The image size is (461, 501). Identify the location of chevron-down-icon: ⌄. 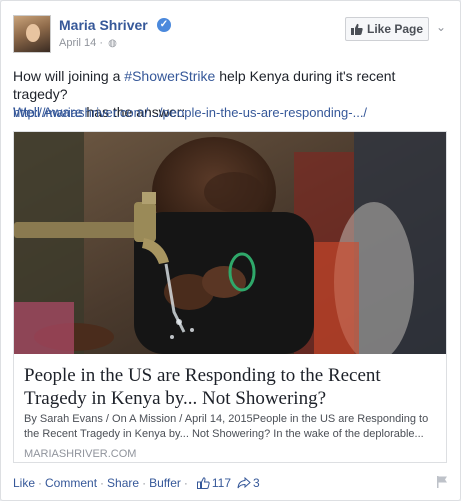
(441, 27).